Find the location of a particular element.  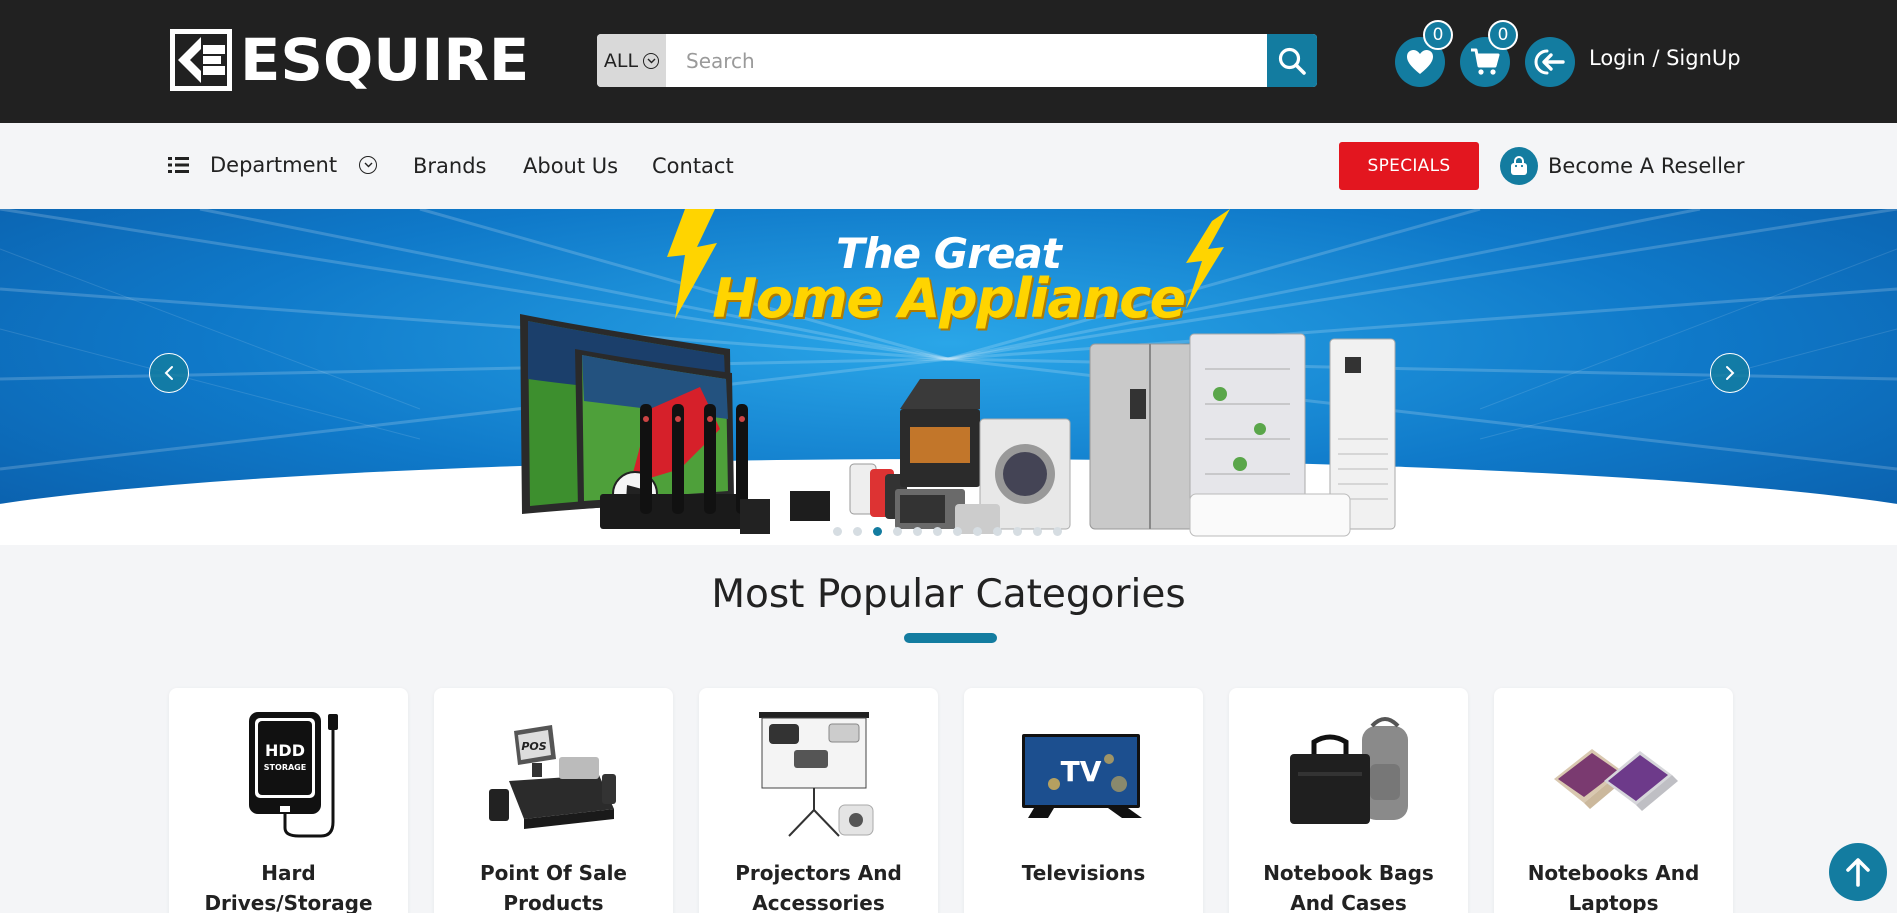

login-icon-button is located at coordinates (1550, 62).